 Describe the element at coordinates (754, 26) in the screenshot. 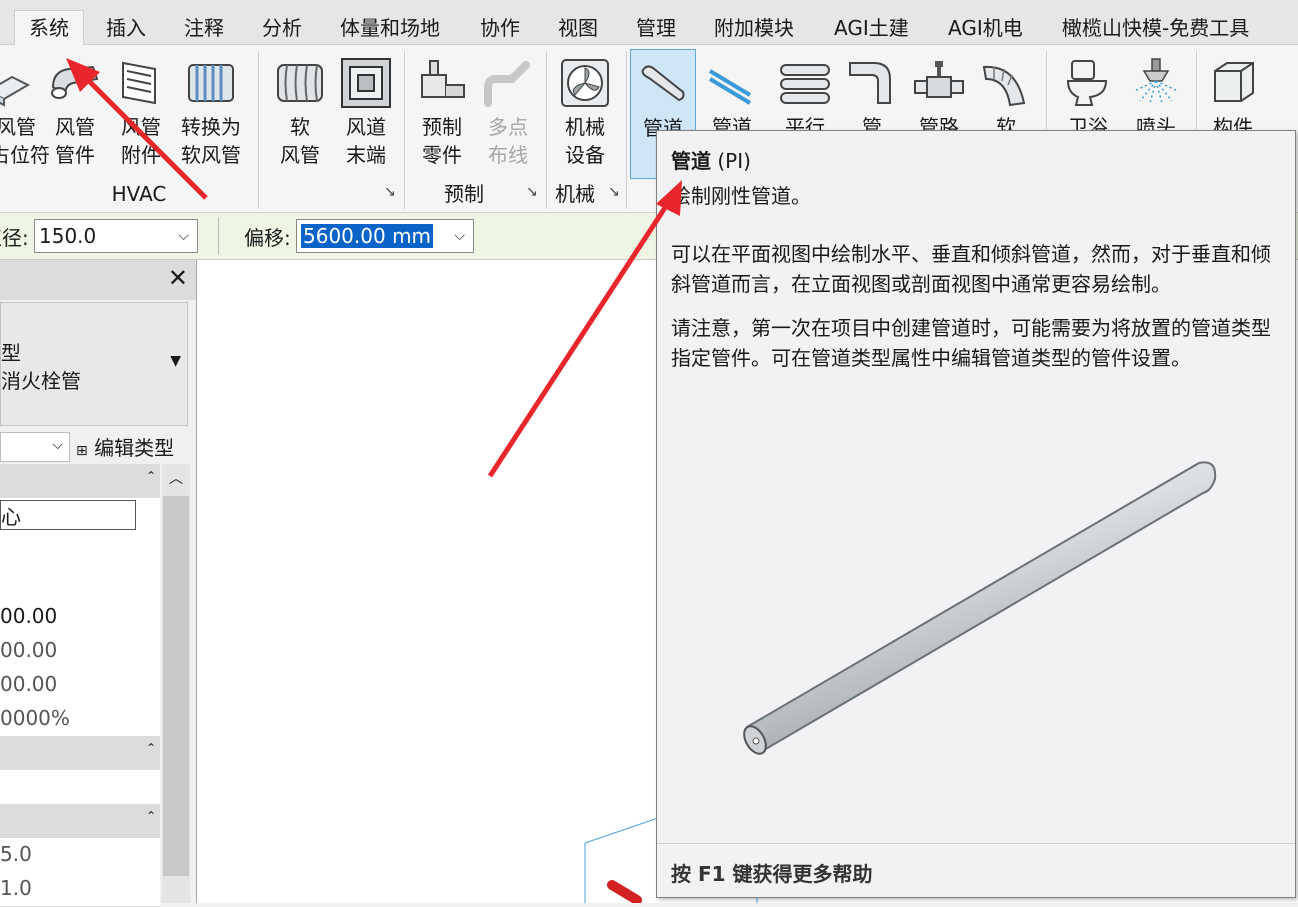

I see `tab-addins: 附加模块` at that location.